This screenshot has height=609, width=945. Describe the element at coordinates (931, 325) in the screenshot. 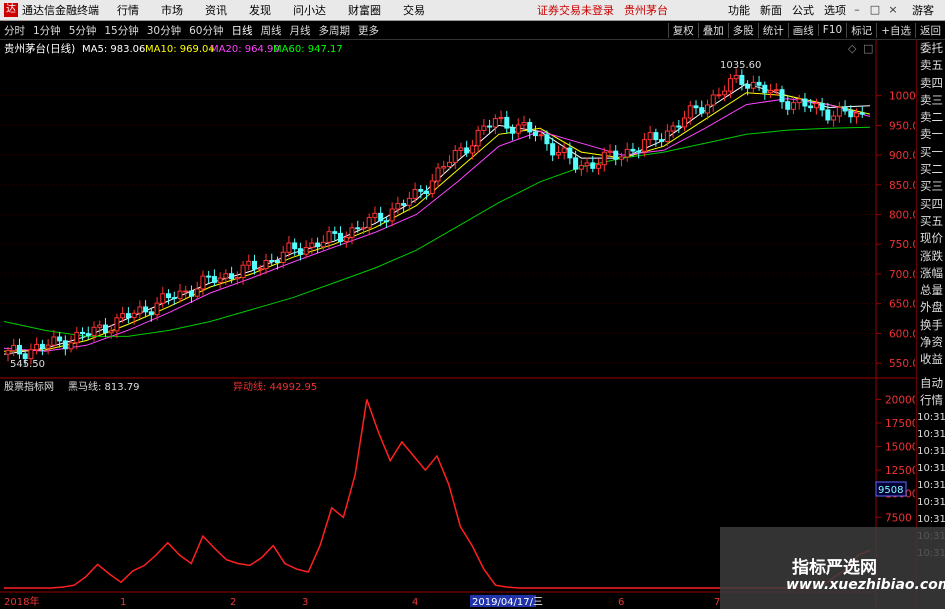

I see `side-panel-item: 换手` at that location.